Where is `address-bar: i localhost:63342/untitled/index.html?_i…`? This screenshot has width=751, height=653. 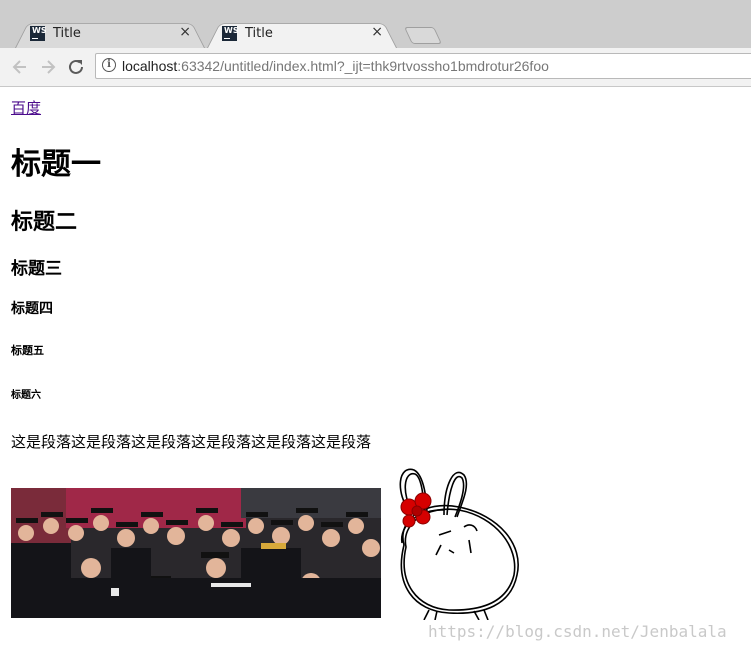
address-bar: i localhost:63342/untitled/index.html?_i… is located at coordinates (423, 66).